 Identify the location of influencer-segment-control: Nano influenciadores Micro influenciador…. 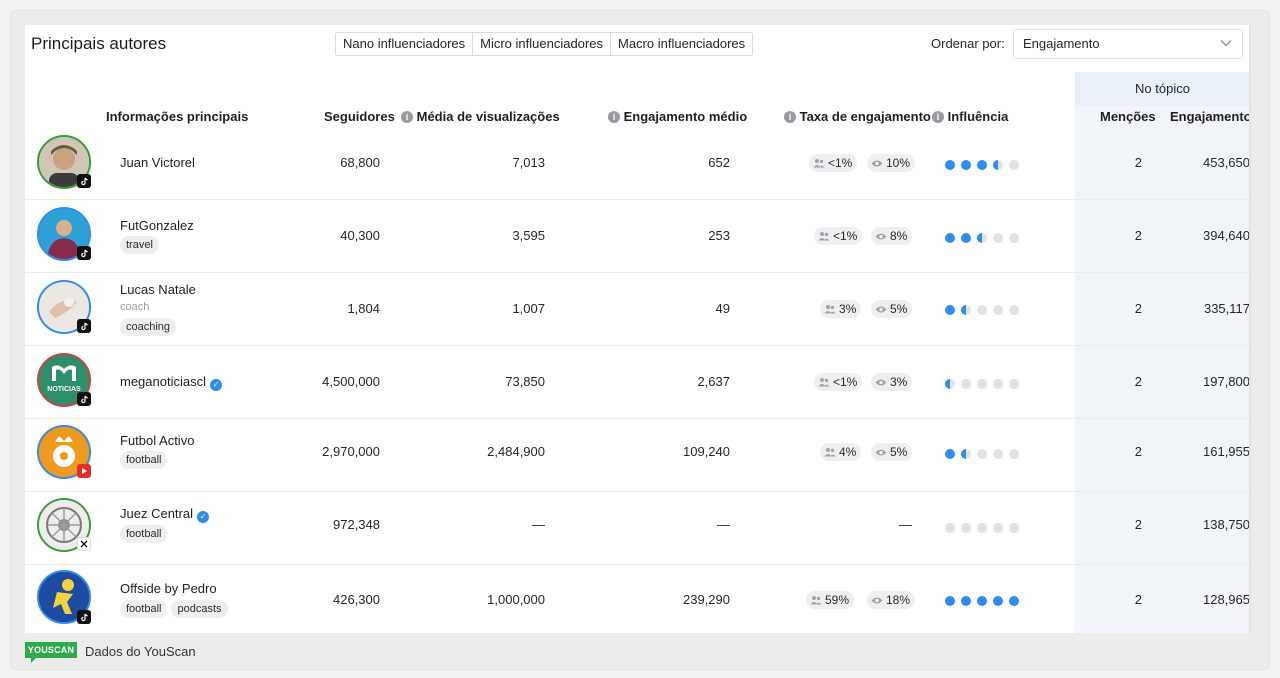
(544, 44).